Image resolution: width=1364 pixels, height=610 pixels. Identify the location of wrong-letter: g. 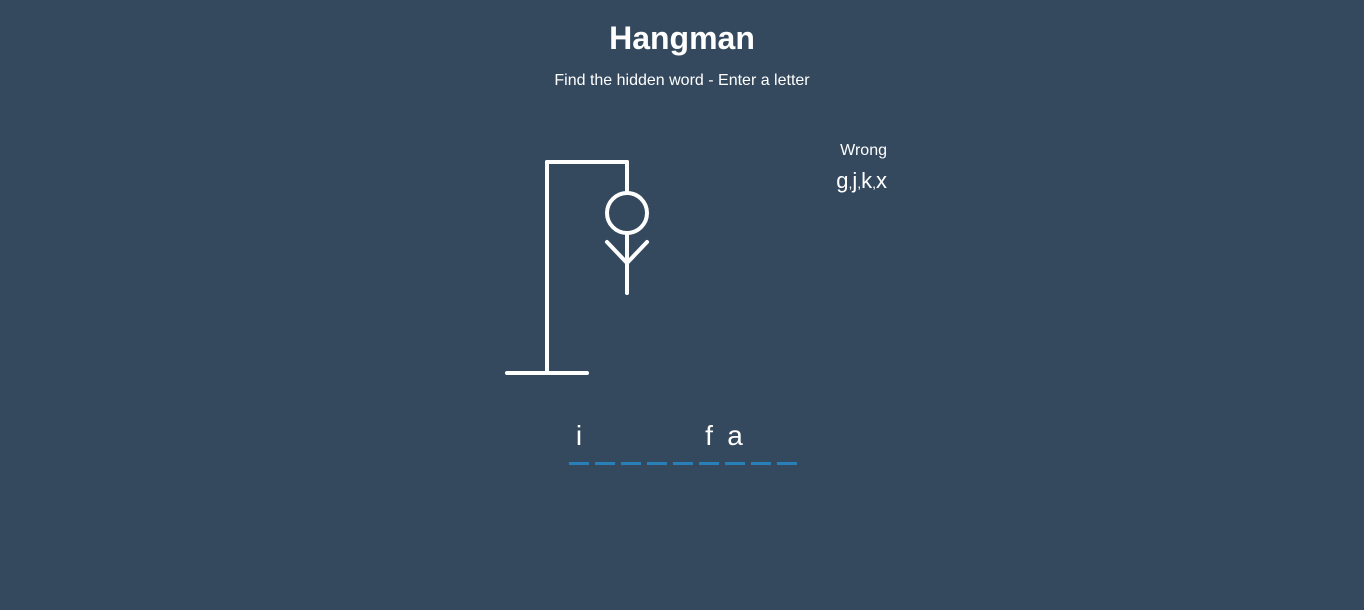
(842, 180).